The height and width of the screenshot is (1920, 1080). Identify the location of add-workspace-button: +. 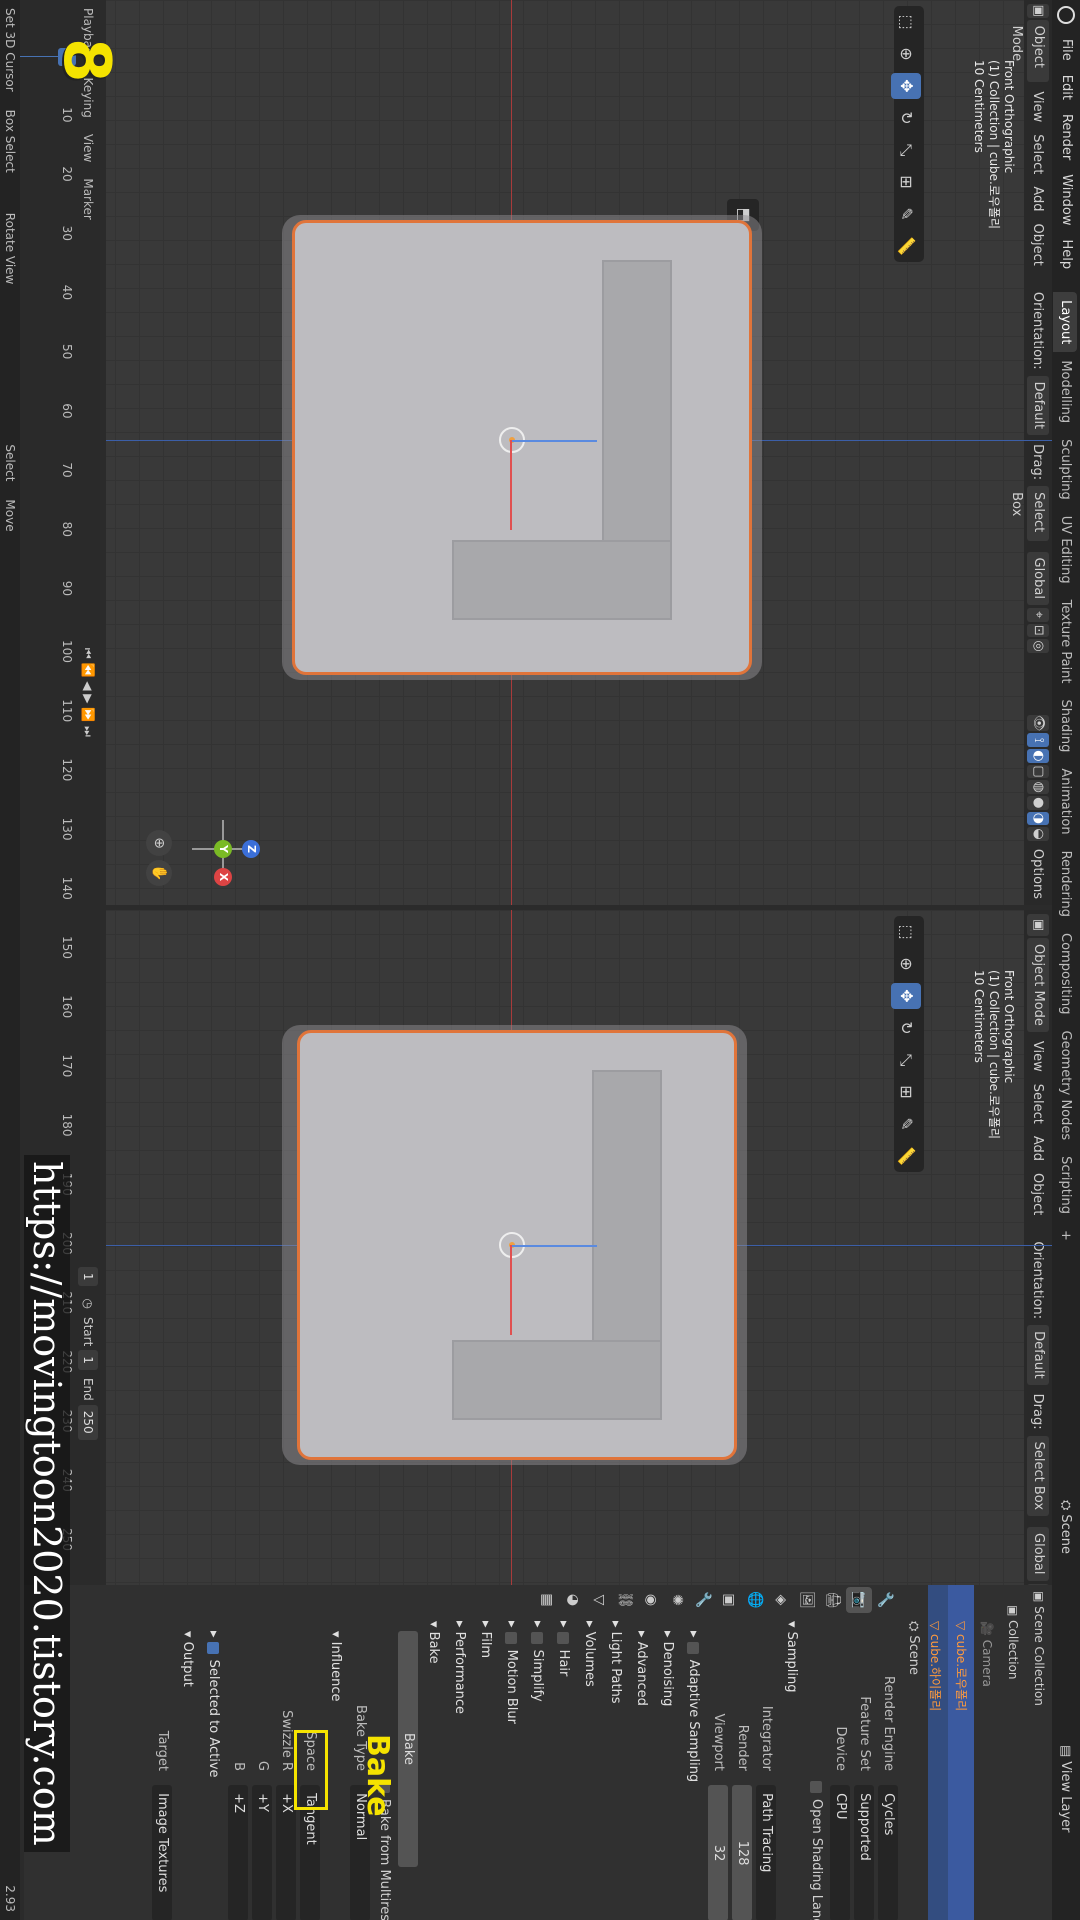
(1065, 1235).